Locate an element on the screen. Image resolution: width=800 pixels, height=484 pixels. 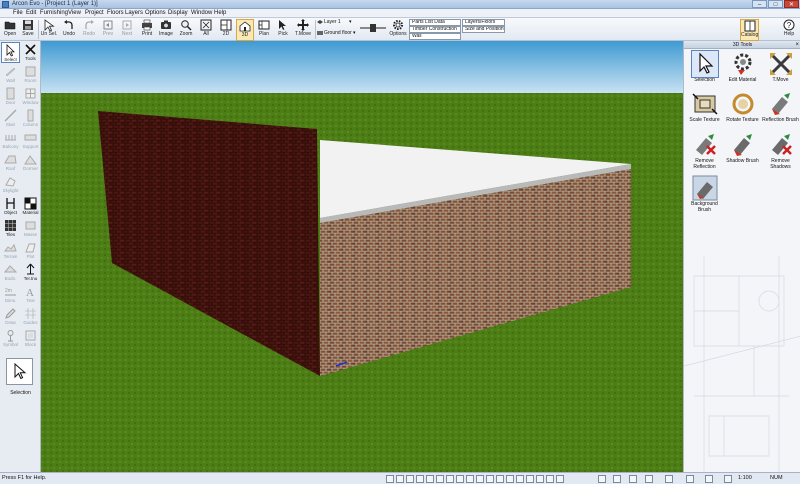
prev-button: Prev is located at coordinates (108, 30).